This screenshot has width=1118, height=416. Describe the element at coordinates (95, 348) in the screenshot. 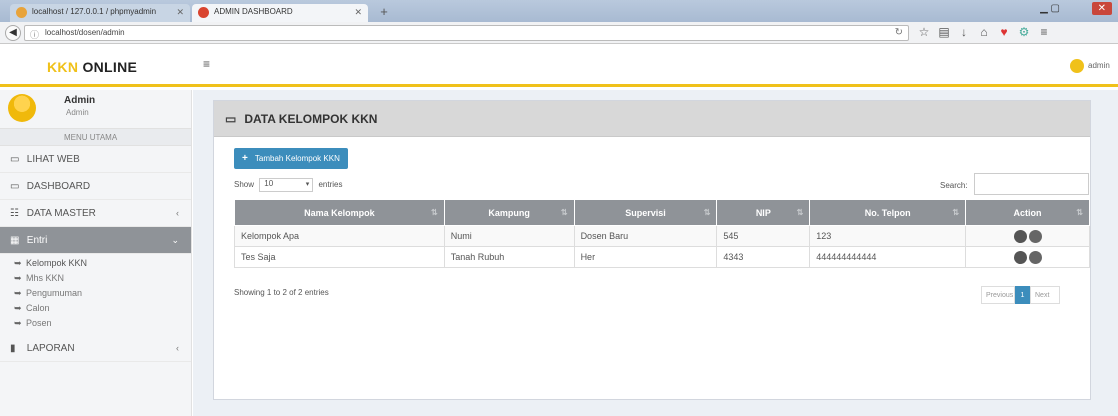

I see `sidebar-item-laporan: ▮ LAPORAN ‹` at that location.